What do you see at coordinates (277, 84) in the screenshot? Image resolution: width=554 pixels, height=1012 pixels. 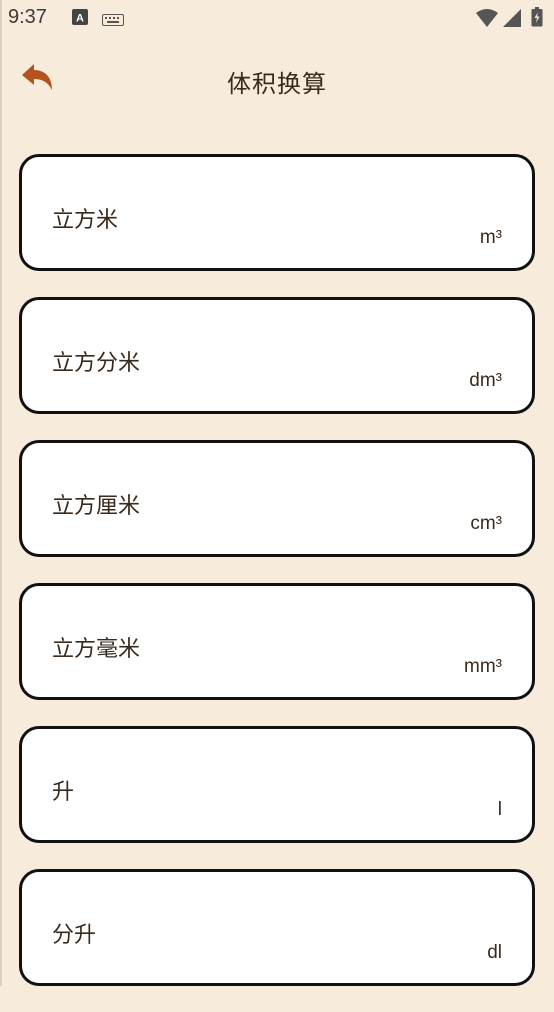 I see `page-title: 体积换算` at bounding box center [277, 84].